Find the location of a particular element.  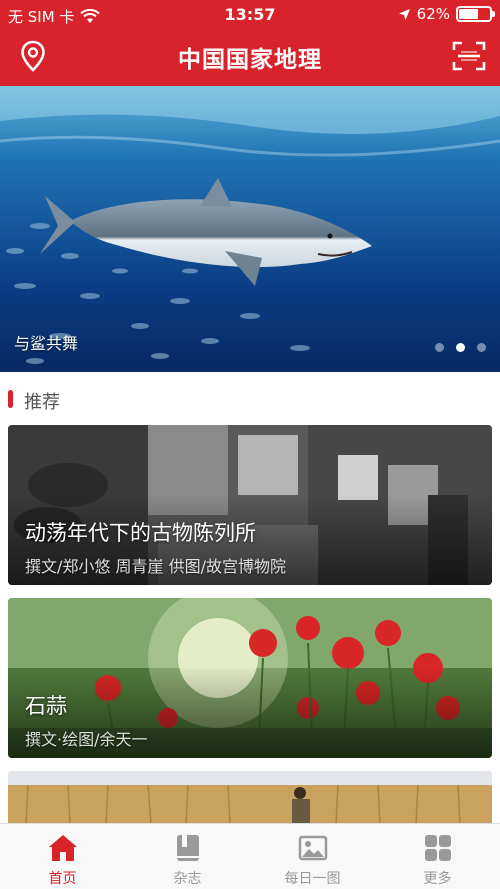

article-card is located at coordinates (250, 797).